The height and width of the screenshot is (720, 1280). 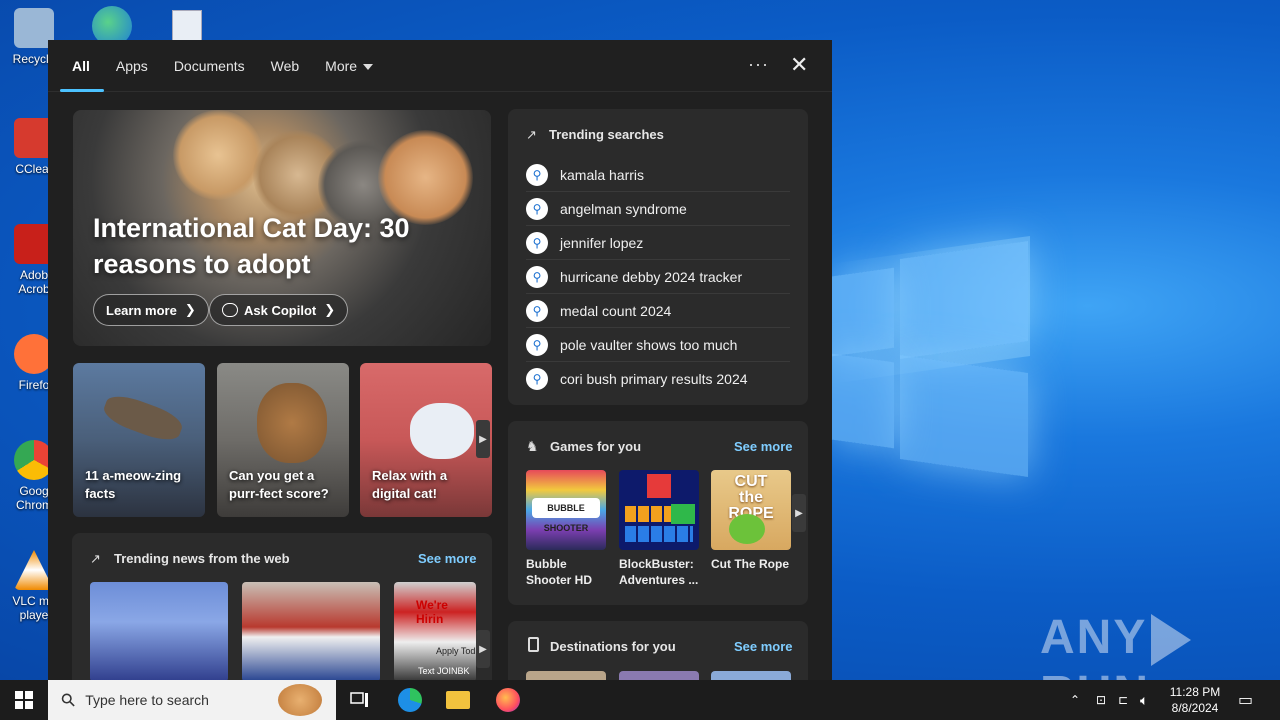 I want to click on trending-search-item: ⚲ pole vaulter shows too much, so click(x=658, y=345).